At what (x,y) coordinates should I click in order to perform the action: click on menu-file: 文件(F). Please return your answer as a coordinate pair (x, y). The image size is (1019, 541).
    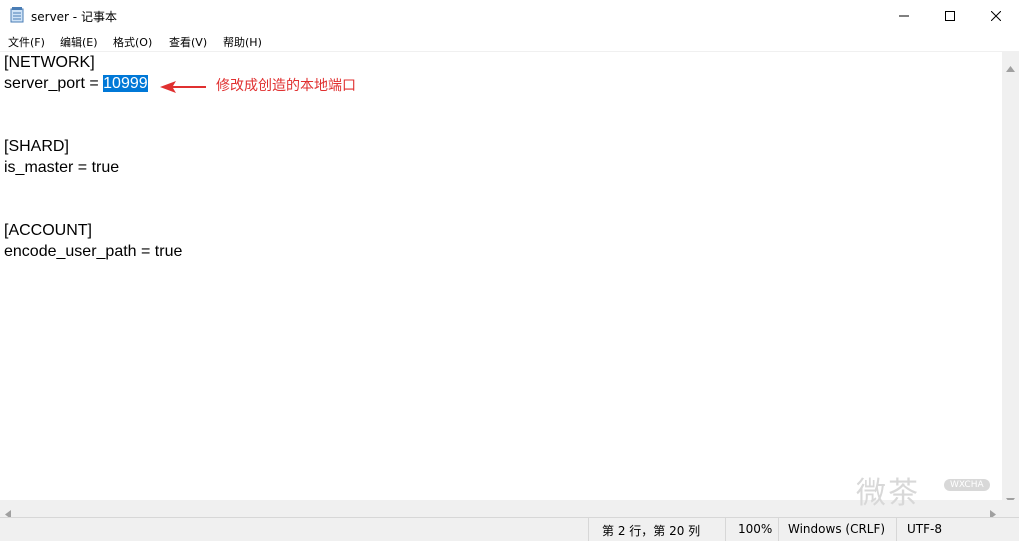
    Looking at the image, I should click on (26, 42).